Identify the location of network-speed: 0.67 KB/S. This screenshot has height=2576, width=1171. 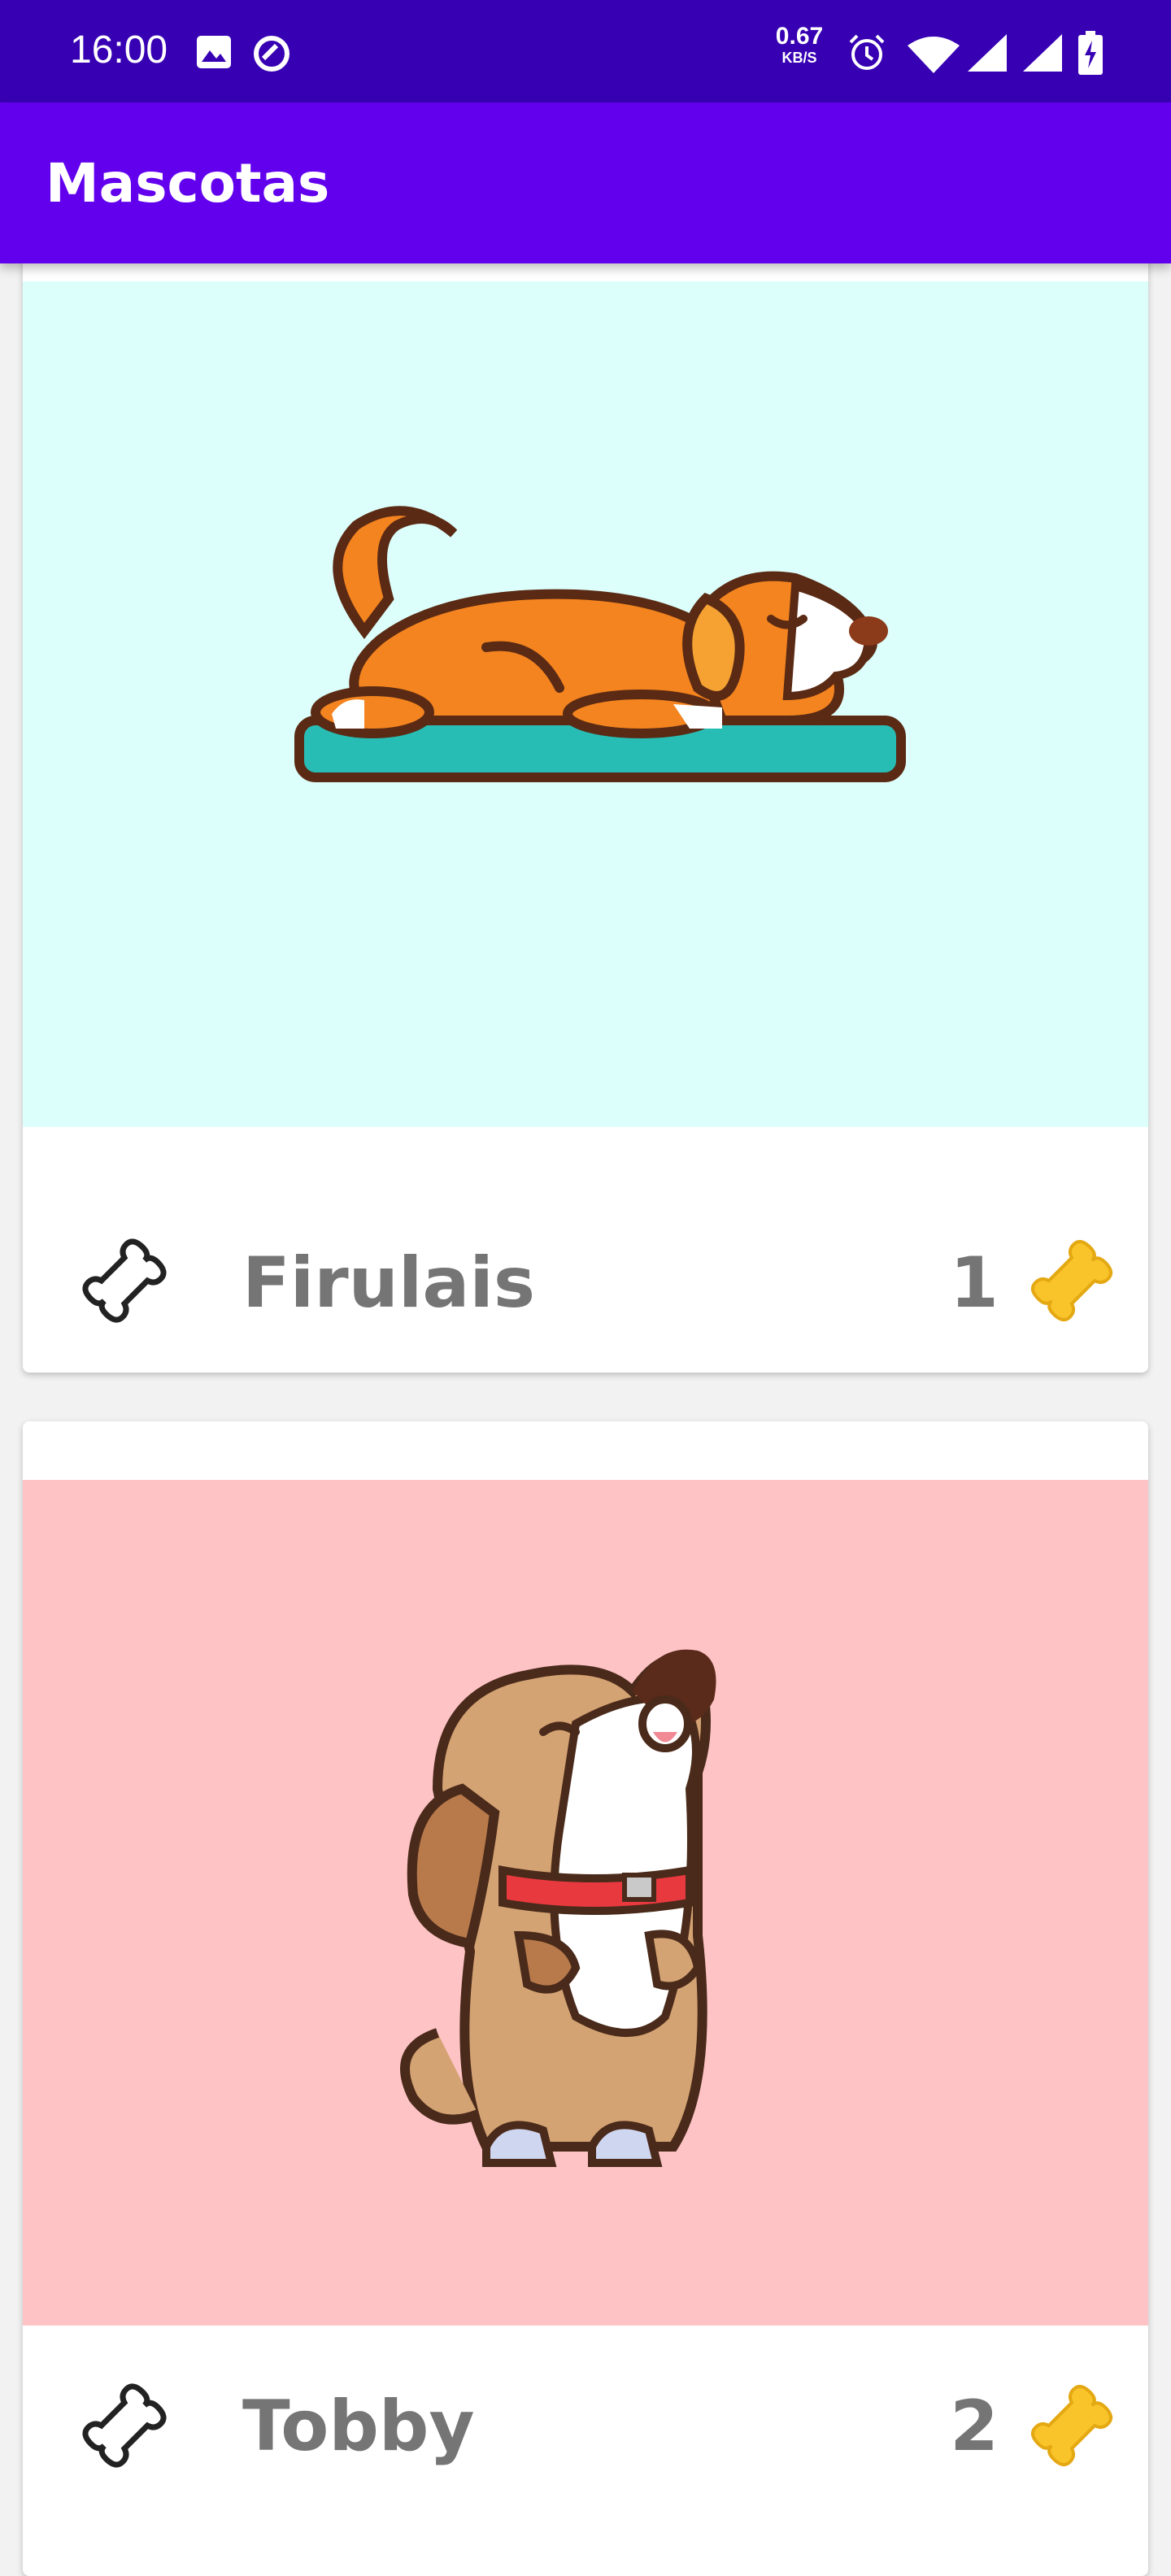
(799, 45).